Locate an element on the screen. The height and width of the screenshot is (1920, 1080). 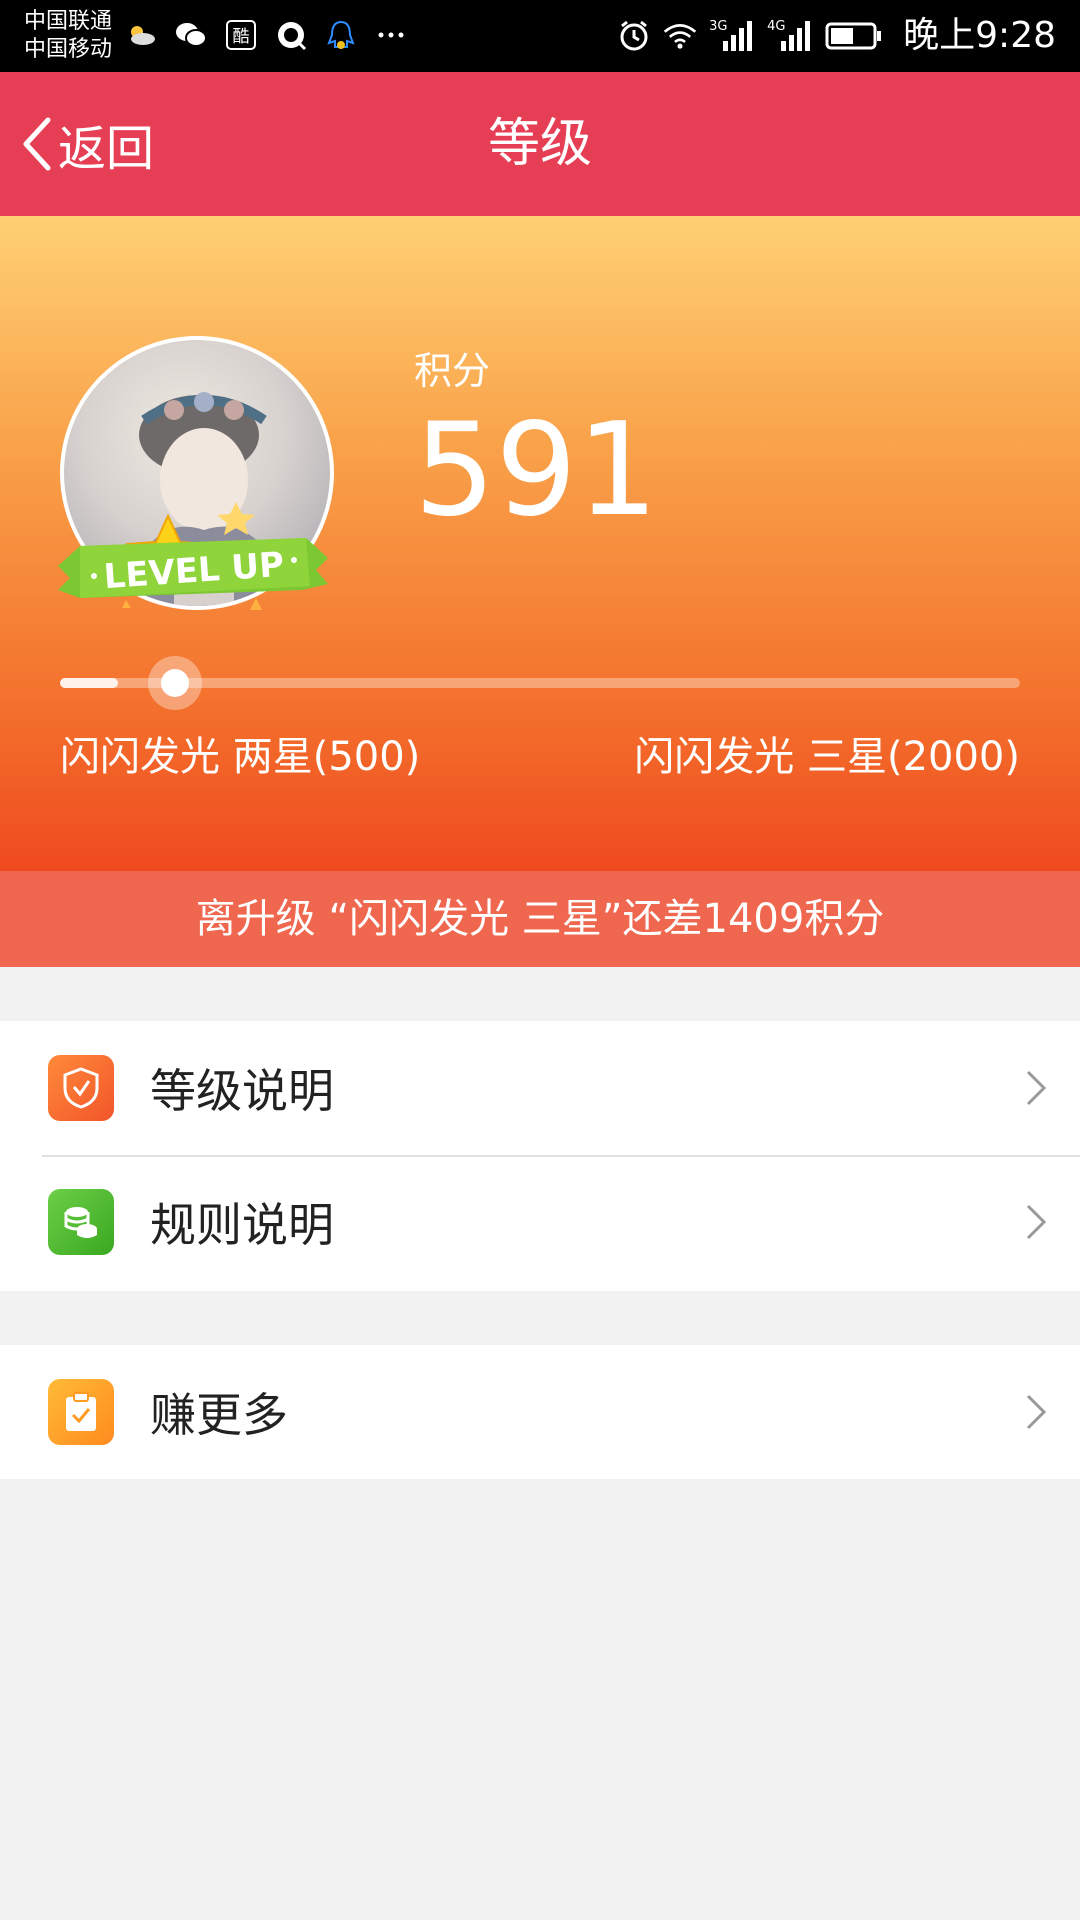
qq-icon is located at coordinates (341, 35).